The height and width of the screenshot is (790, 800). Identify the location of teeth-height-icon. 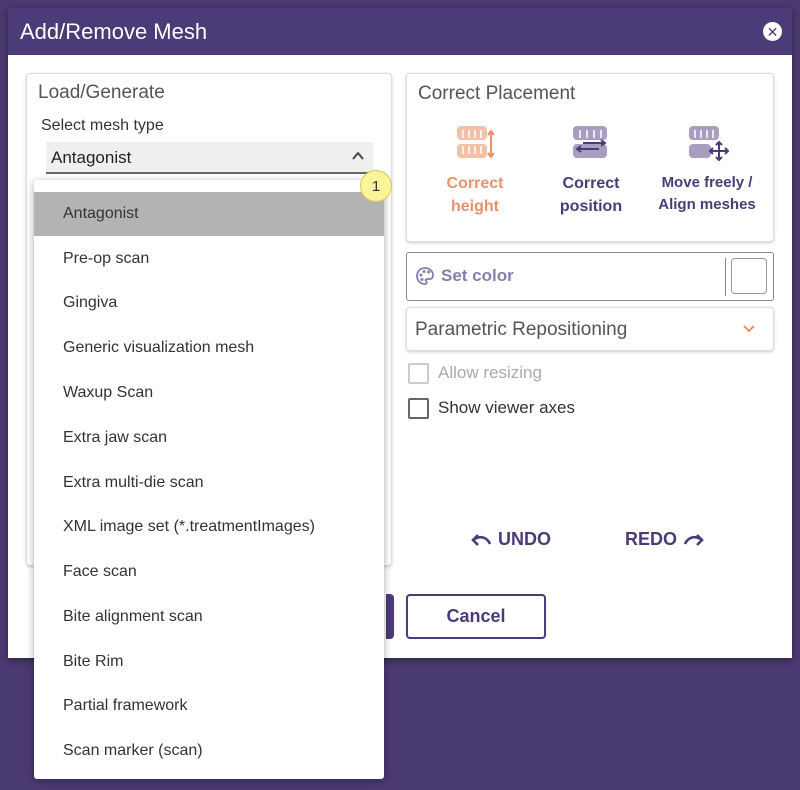
(476, 142).